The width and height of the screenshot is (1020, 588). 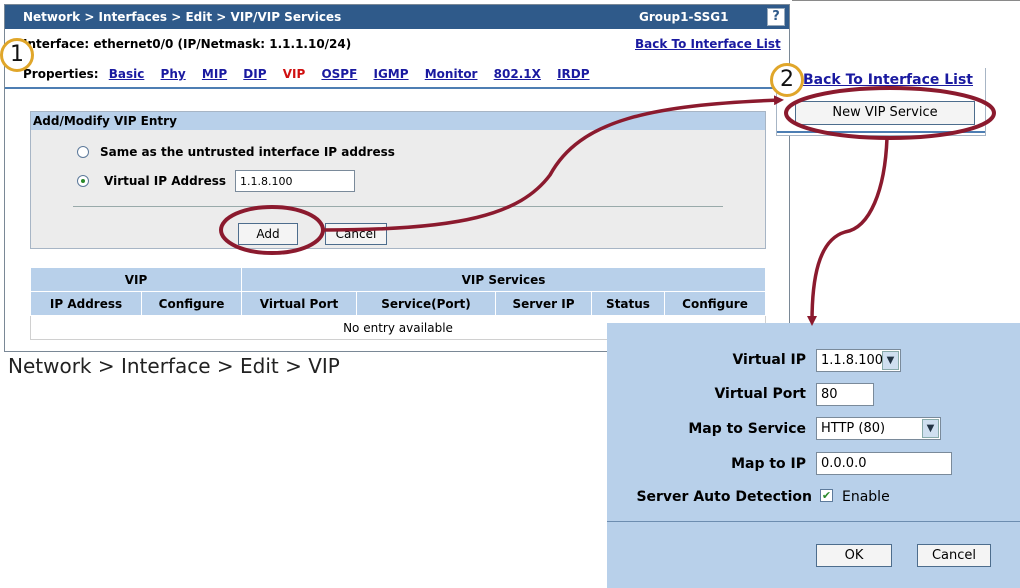 What do you see at coordinates (787, 80) in the screenshot?
I see `step-2-badge: 2` at bounding box center [787, 80].